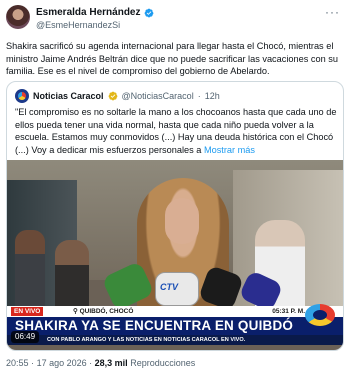 This screenshot has width=350, height=374. I want to click on tweet-time: 20:55, so click(17, 363).